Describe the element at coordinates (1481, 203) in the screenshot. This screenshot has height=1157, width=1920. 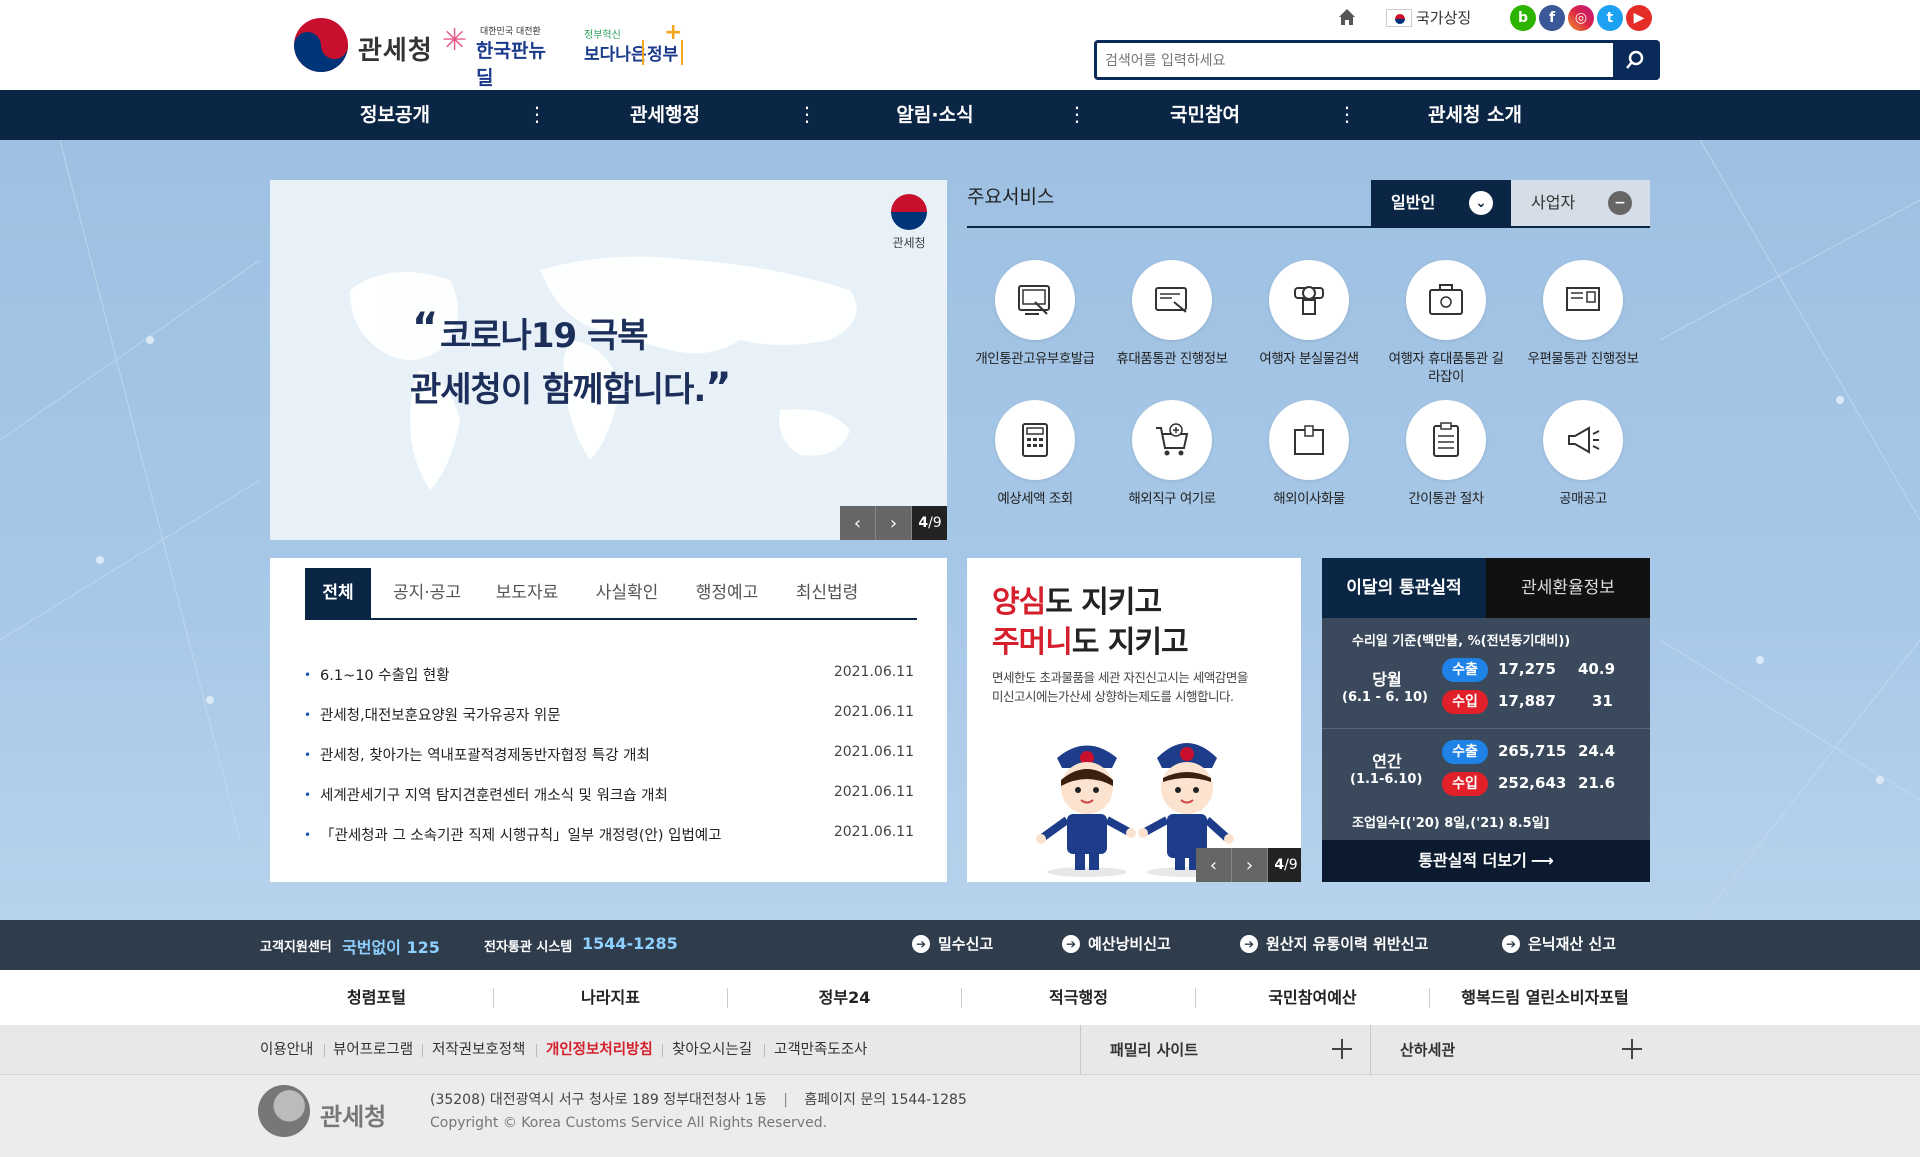
I see `chevron-down-icon: ⌄` at that location.